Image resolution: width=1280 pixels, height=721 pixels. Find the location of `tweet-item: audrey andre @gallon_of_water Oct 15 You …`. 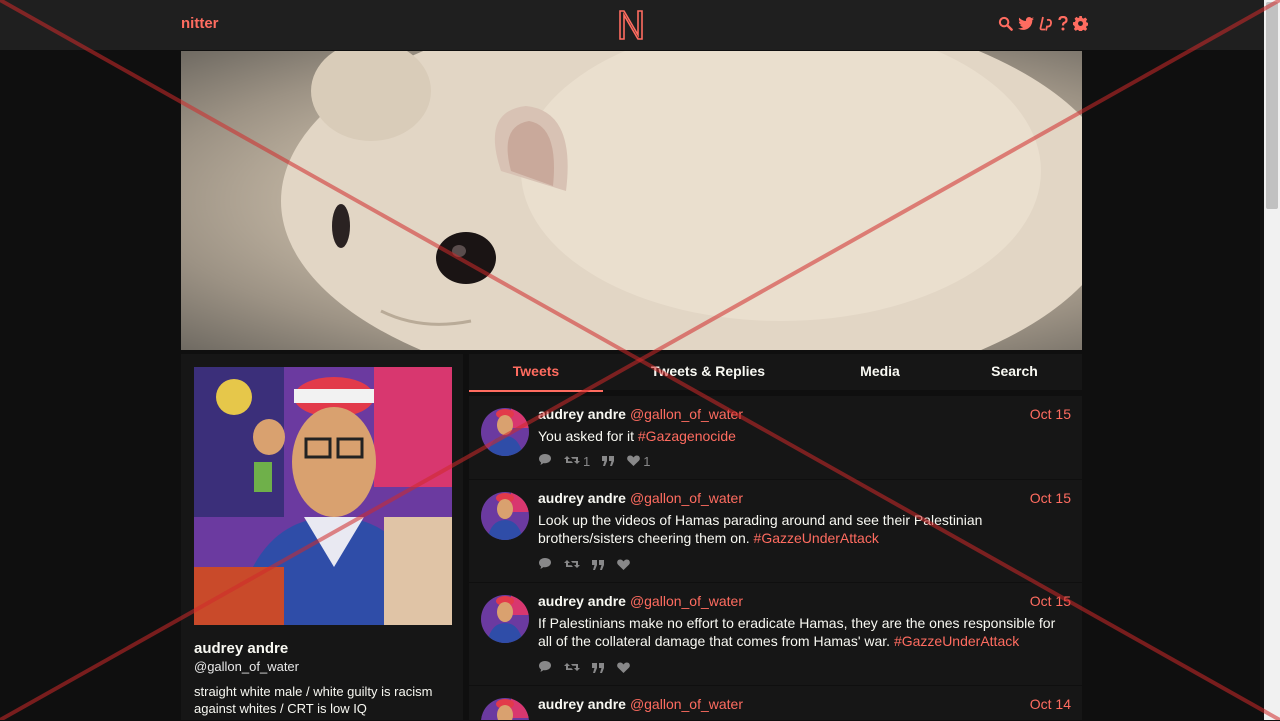

tweet-item: audrey andre @gallon_of_water Oct 15 You … is located at coordinates (775, 438).